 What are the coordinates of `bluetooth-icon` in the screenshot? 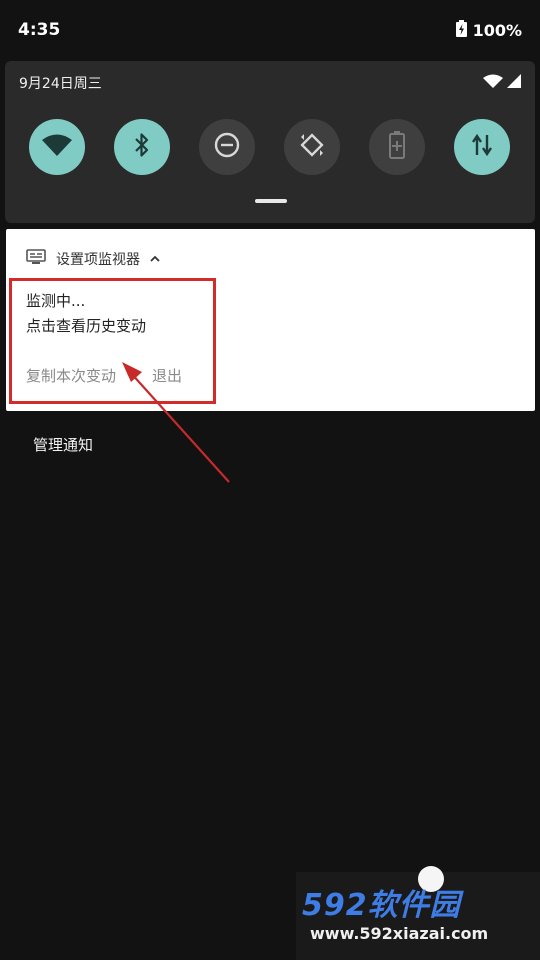 It's located at (142, 147).